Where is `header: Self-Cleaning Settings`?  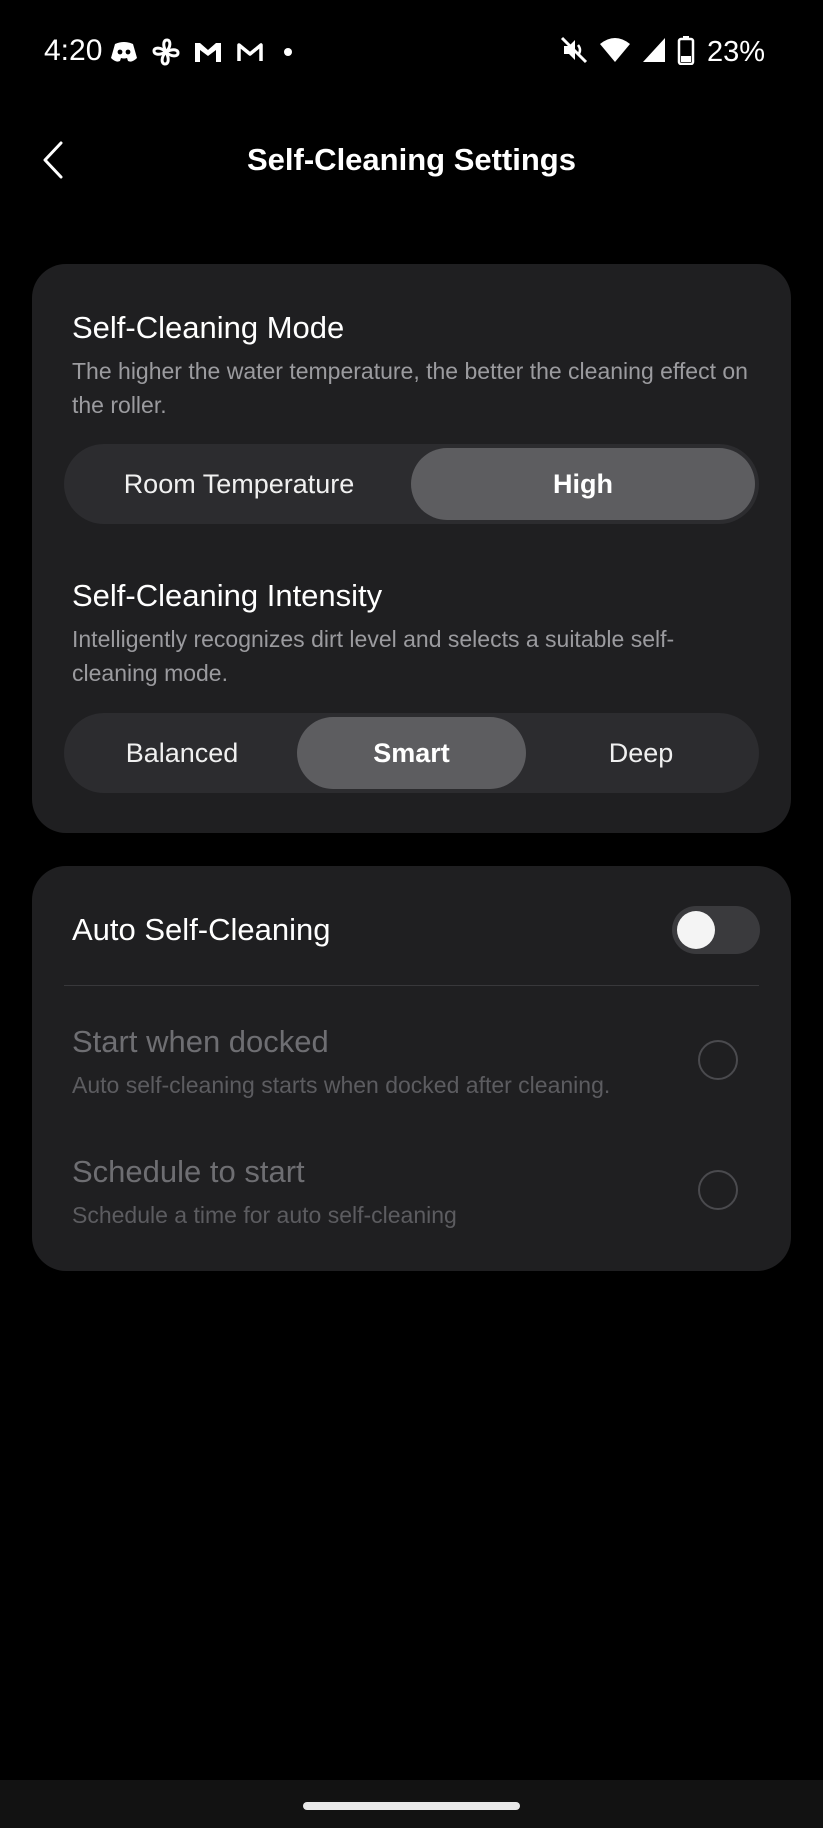
header: Self-Cleaning Settings is located at coordinates (411, 161).